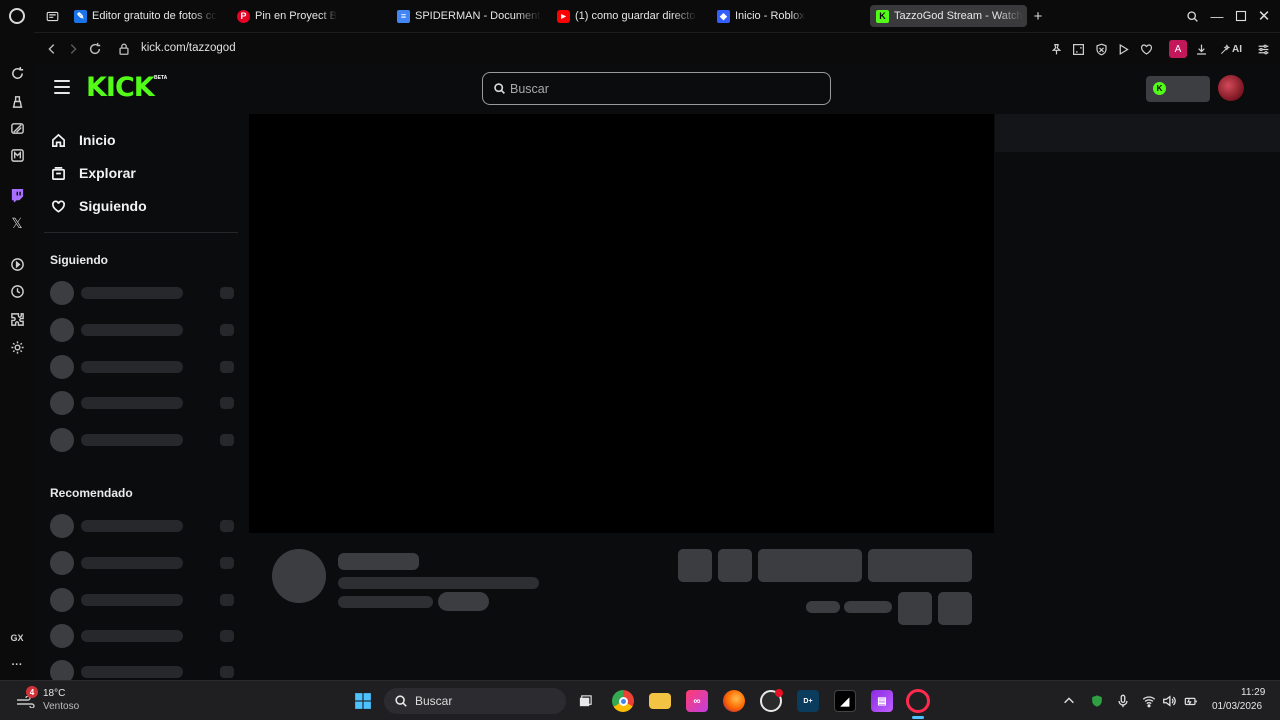  I want to click on twitch-icon, so click(17, 195).